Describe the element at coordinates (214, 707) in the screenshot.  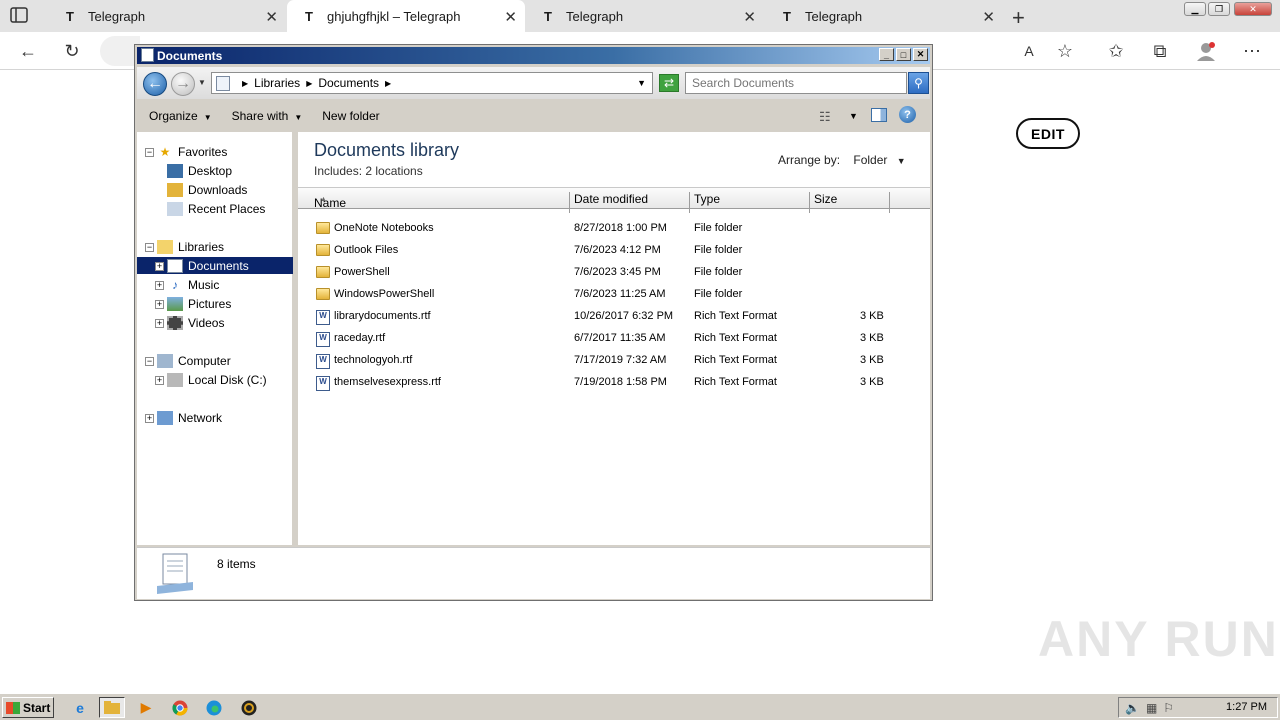
I see `edge-icon` at that location.